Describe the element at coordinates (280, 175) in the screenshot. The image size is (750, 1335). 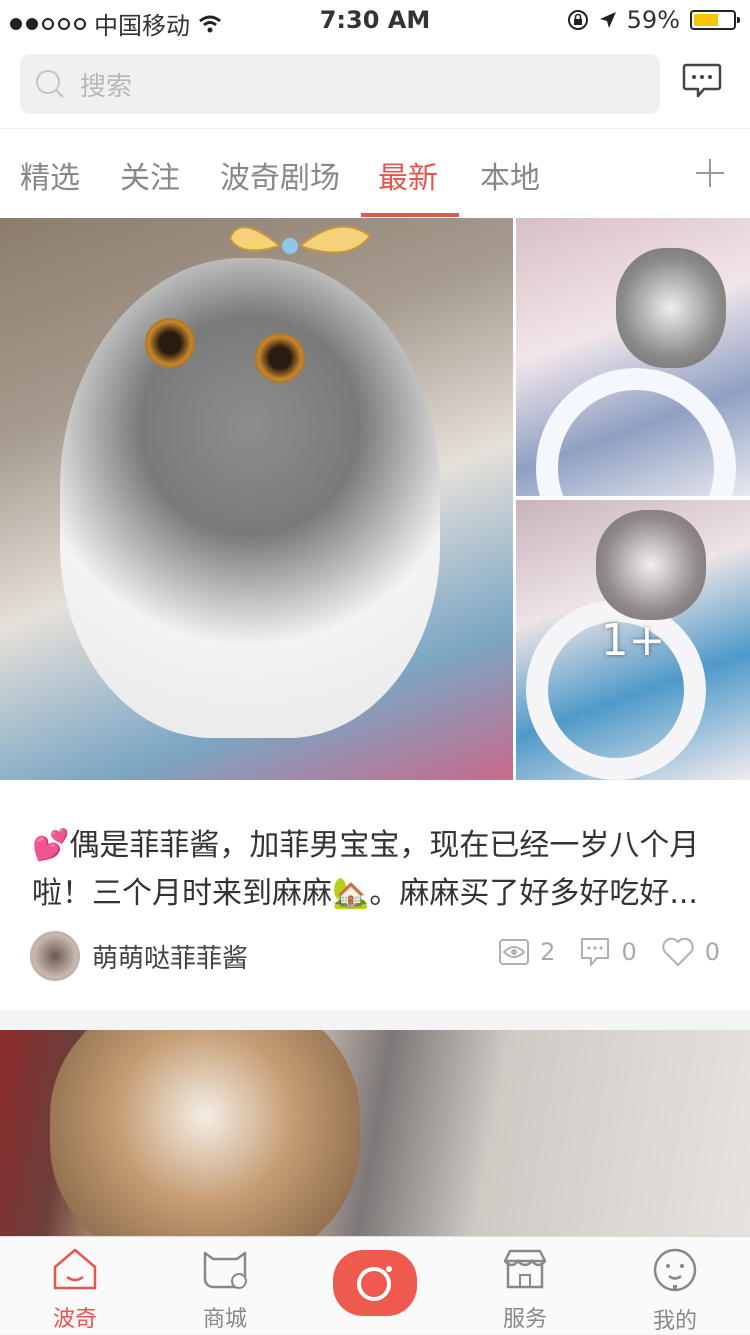
I see `tab-theater: 波奇剧场` at that location.